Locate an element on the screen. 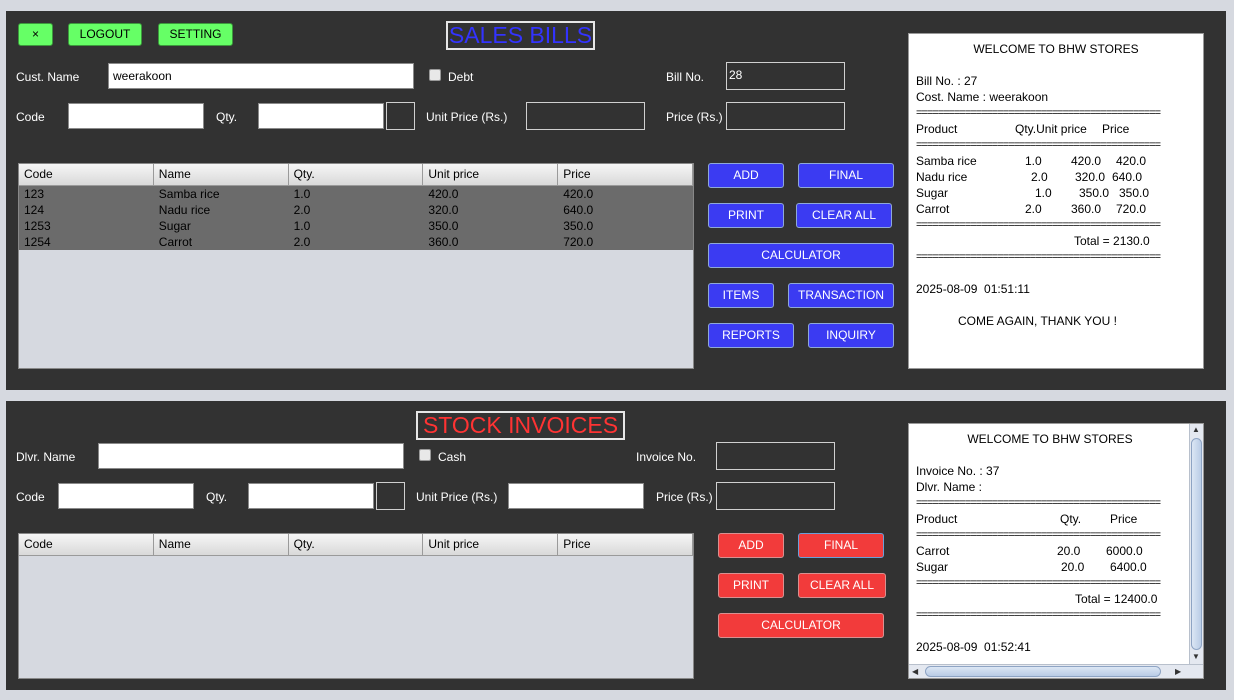  cell: 124 is located at coordinates (34, 210).